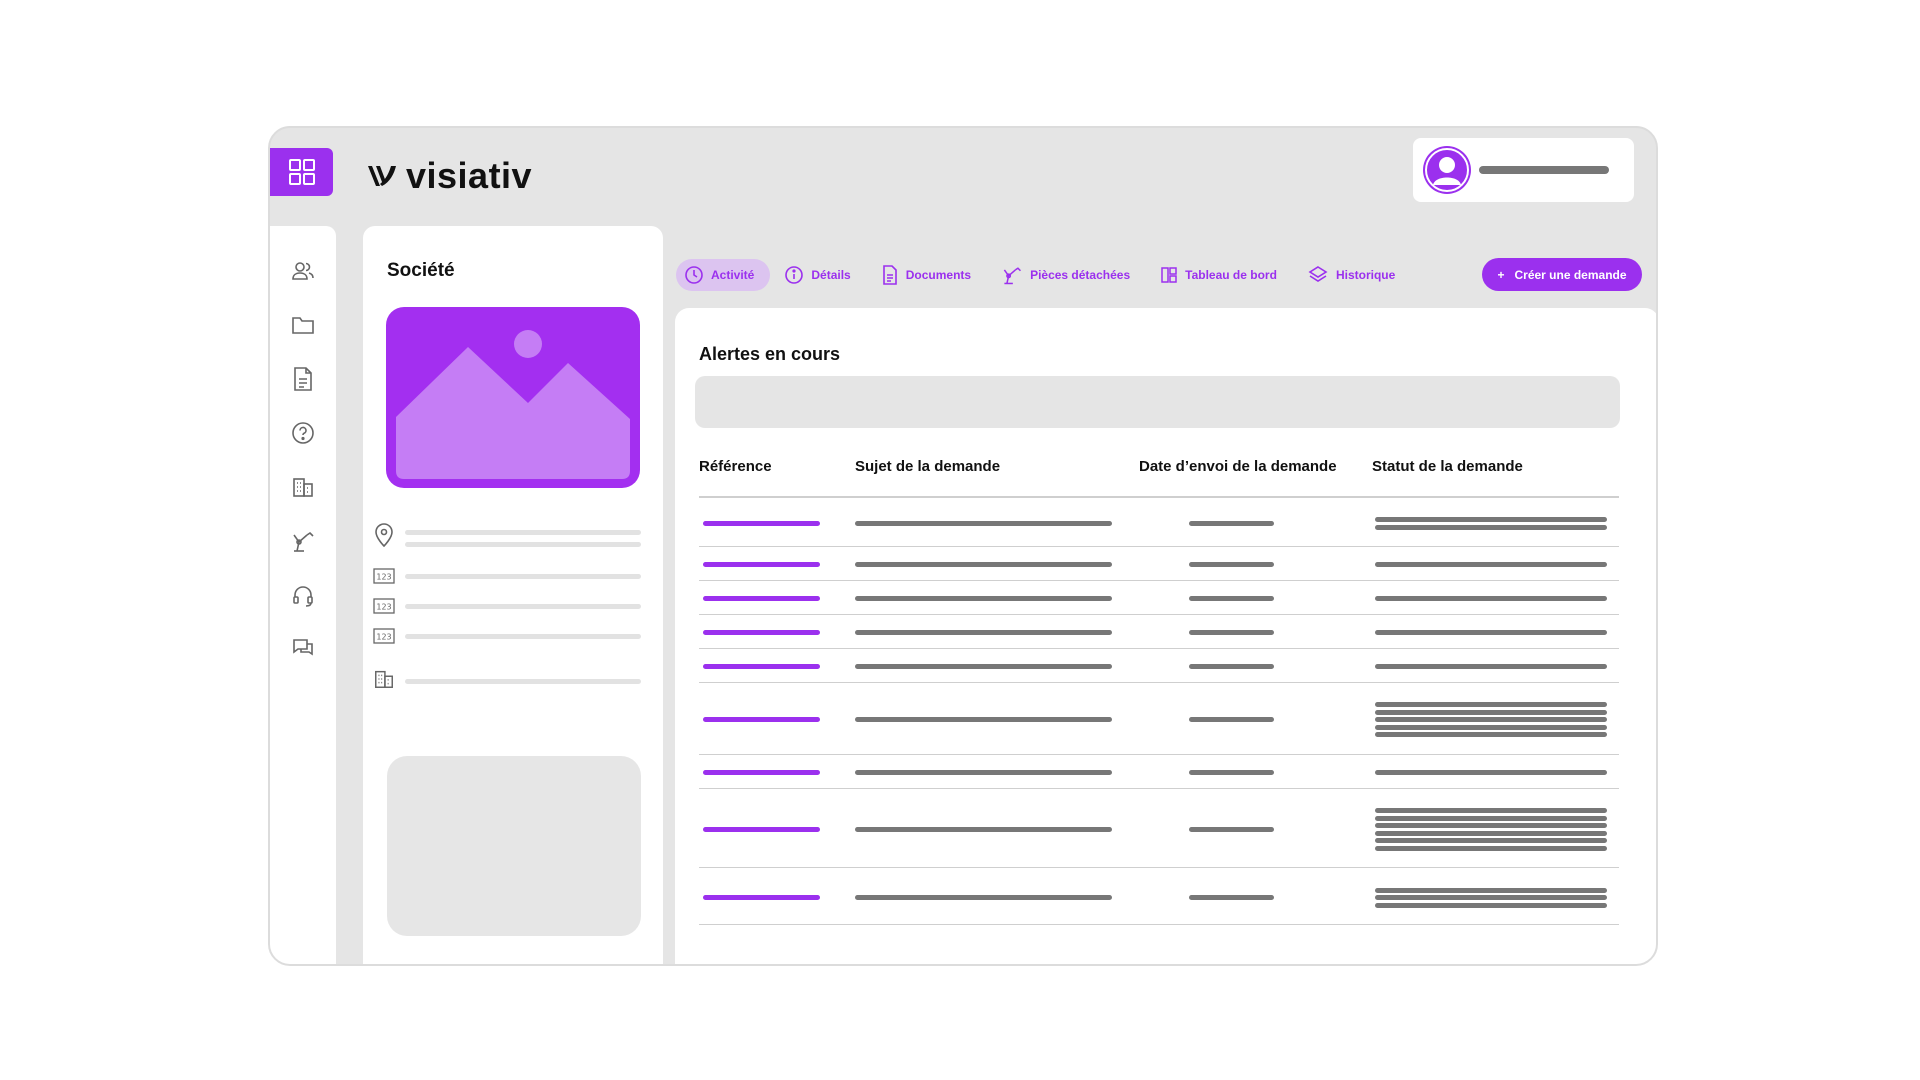 This screenshot has width=1920, height=1080. I want to click on tab-label: Tableau de bord, so click(1231, 275).